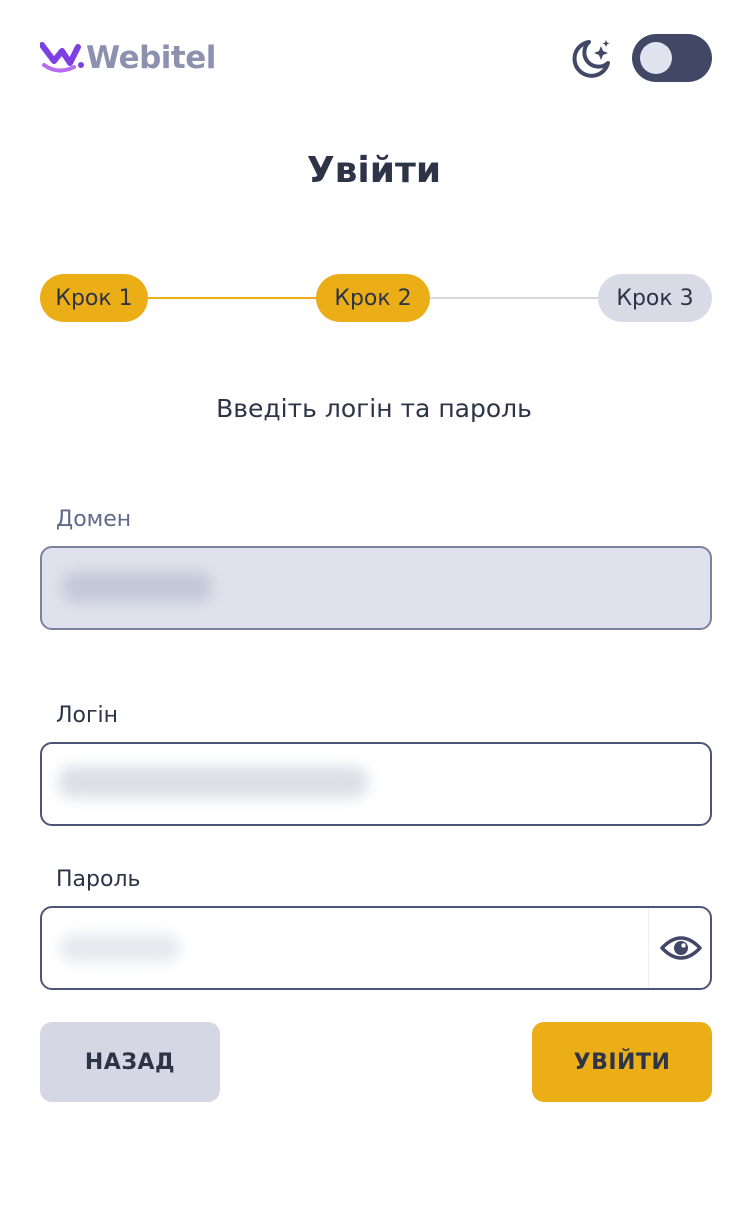  I want to click on password-input, so click(376, 948).